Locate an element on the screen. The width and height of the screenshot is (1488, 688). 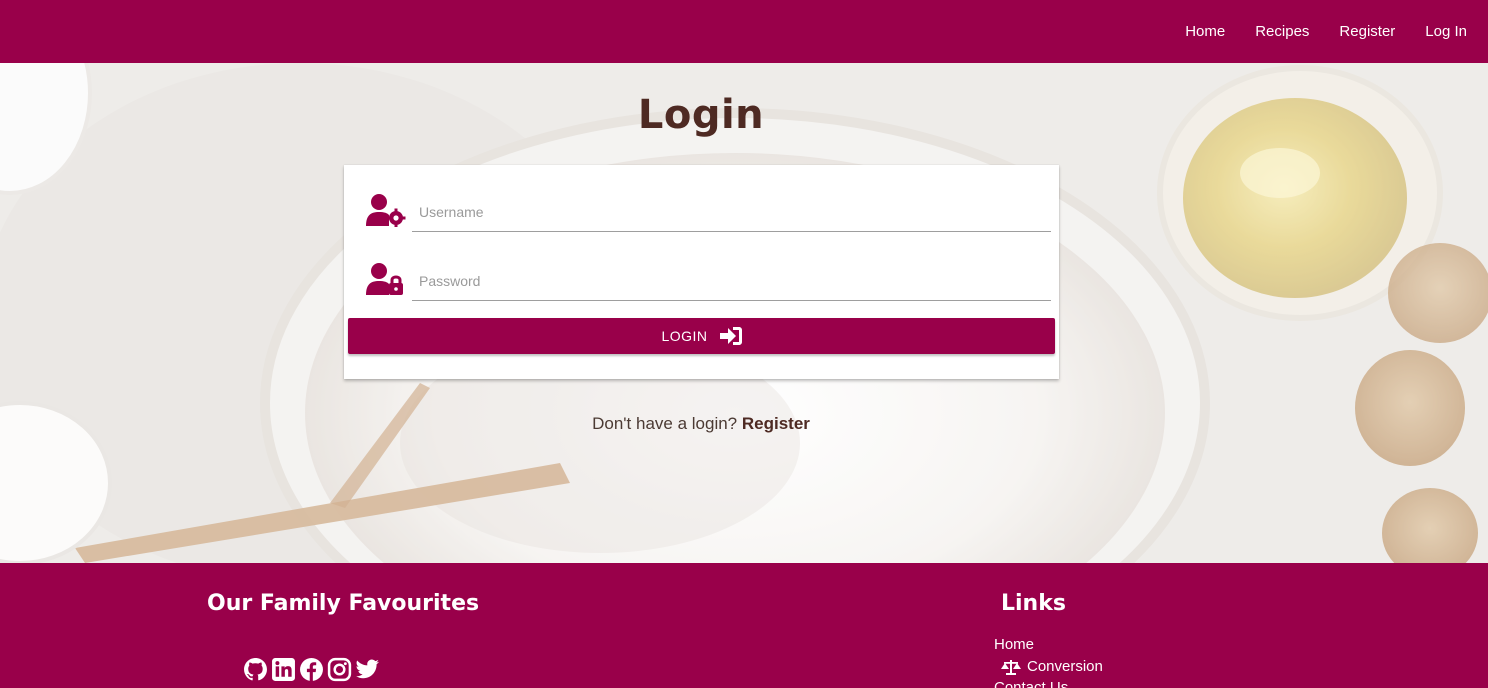
register-prompt: Don't have a login? Register is located at coordinates (701, 424).